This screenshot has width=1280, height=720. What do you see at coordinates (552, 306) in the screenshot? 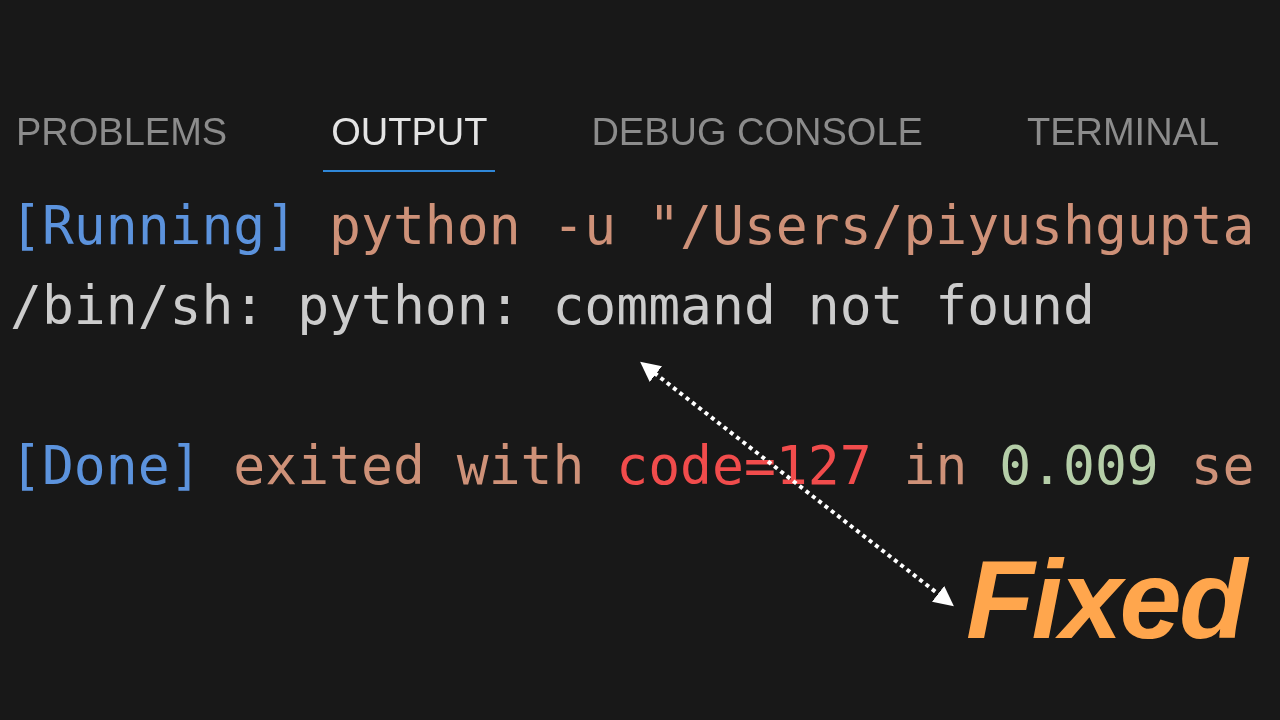
I see `output-line: /bin/sh: python: command not found` at bounding box center [552, 306].